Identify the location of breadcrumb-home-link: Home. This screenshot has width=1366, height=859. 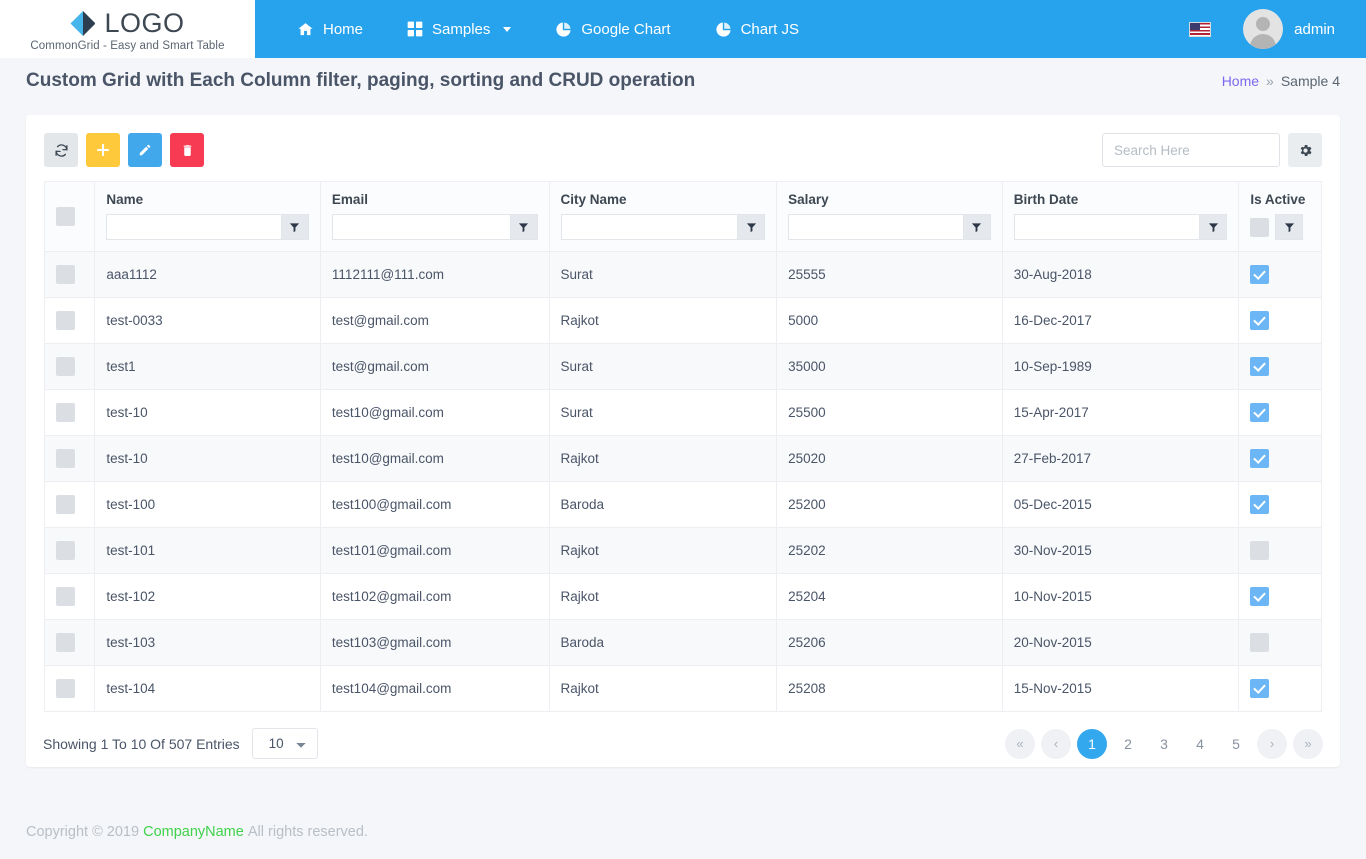
(1240, 81).